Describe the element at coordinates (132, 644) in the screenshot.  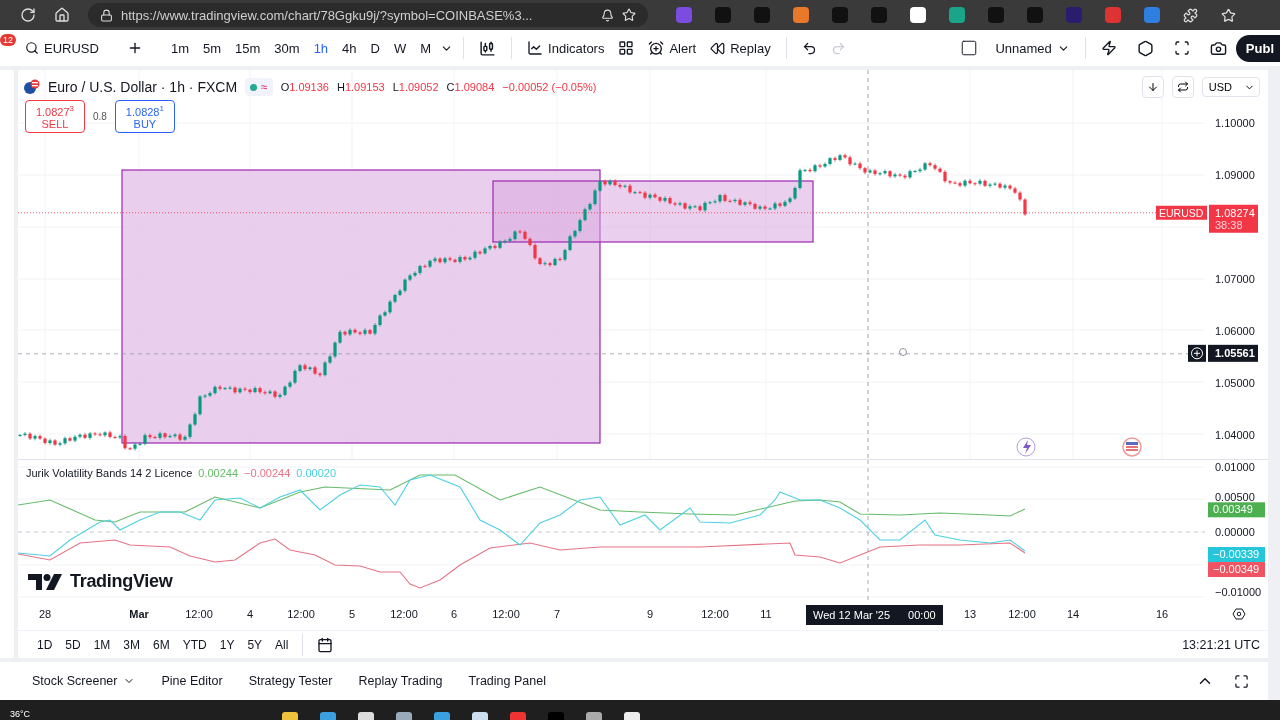
I see `range-button: 3M` at that location.